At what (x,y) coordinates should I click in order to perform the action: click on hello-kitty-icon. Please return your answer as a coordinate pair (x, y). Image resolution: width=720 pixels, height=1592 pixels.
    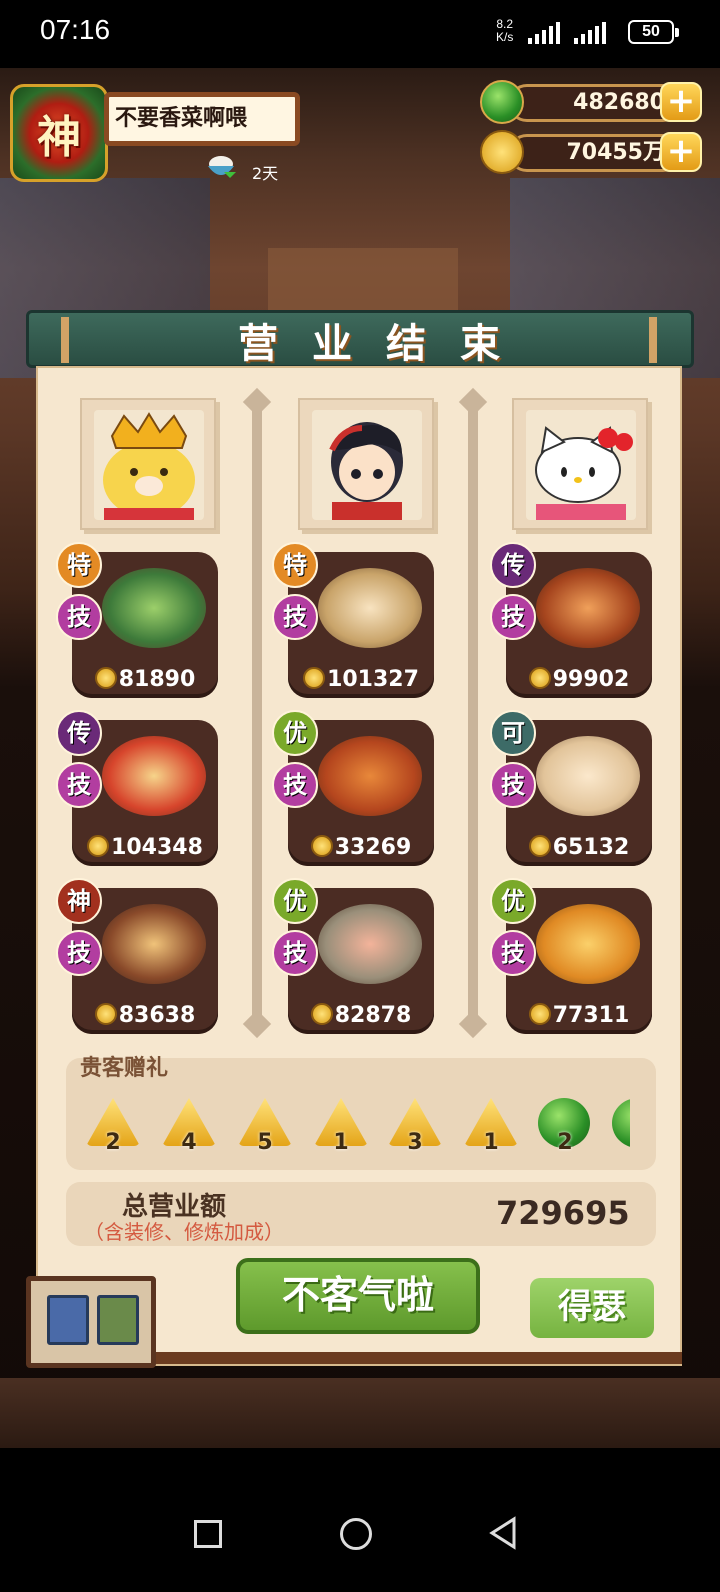
    Looking at the image, I should click on (581, 465).